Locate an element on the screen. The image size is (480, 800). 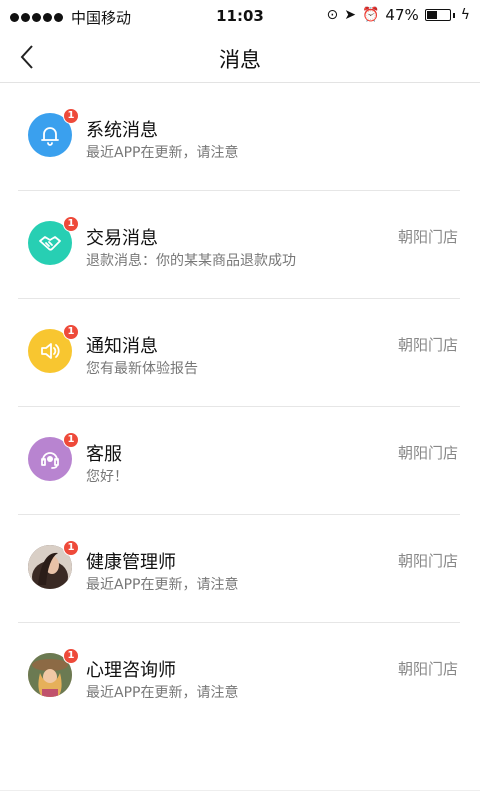
page-title: 消息 is located at coordinates (240, 60).